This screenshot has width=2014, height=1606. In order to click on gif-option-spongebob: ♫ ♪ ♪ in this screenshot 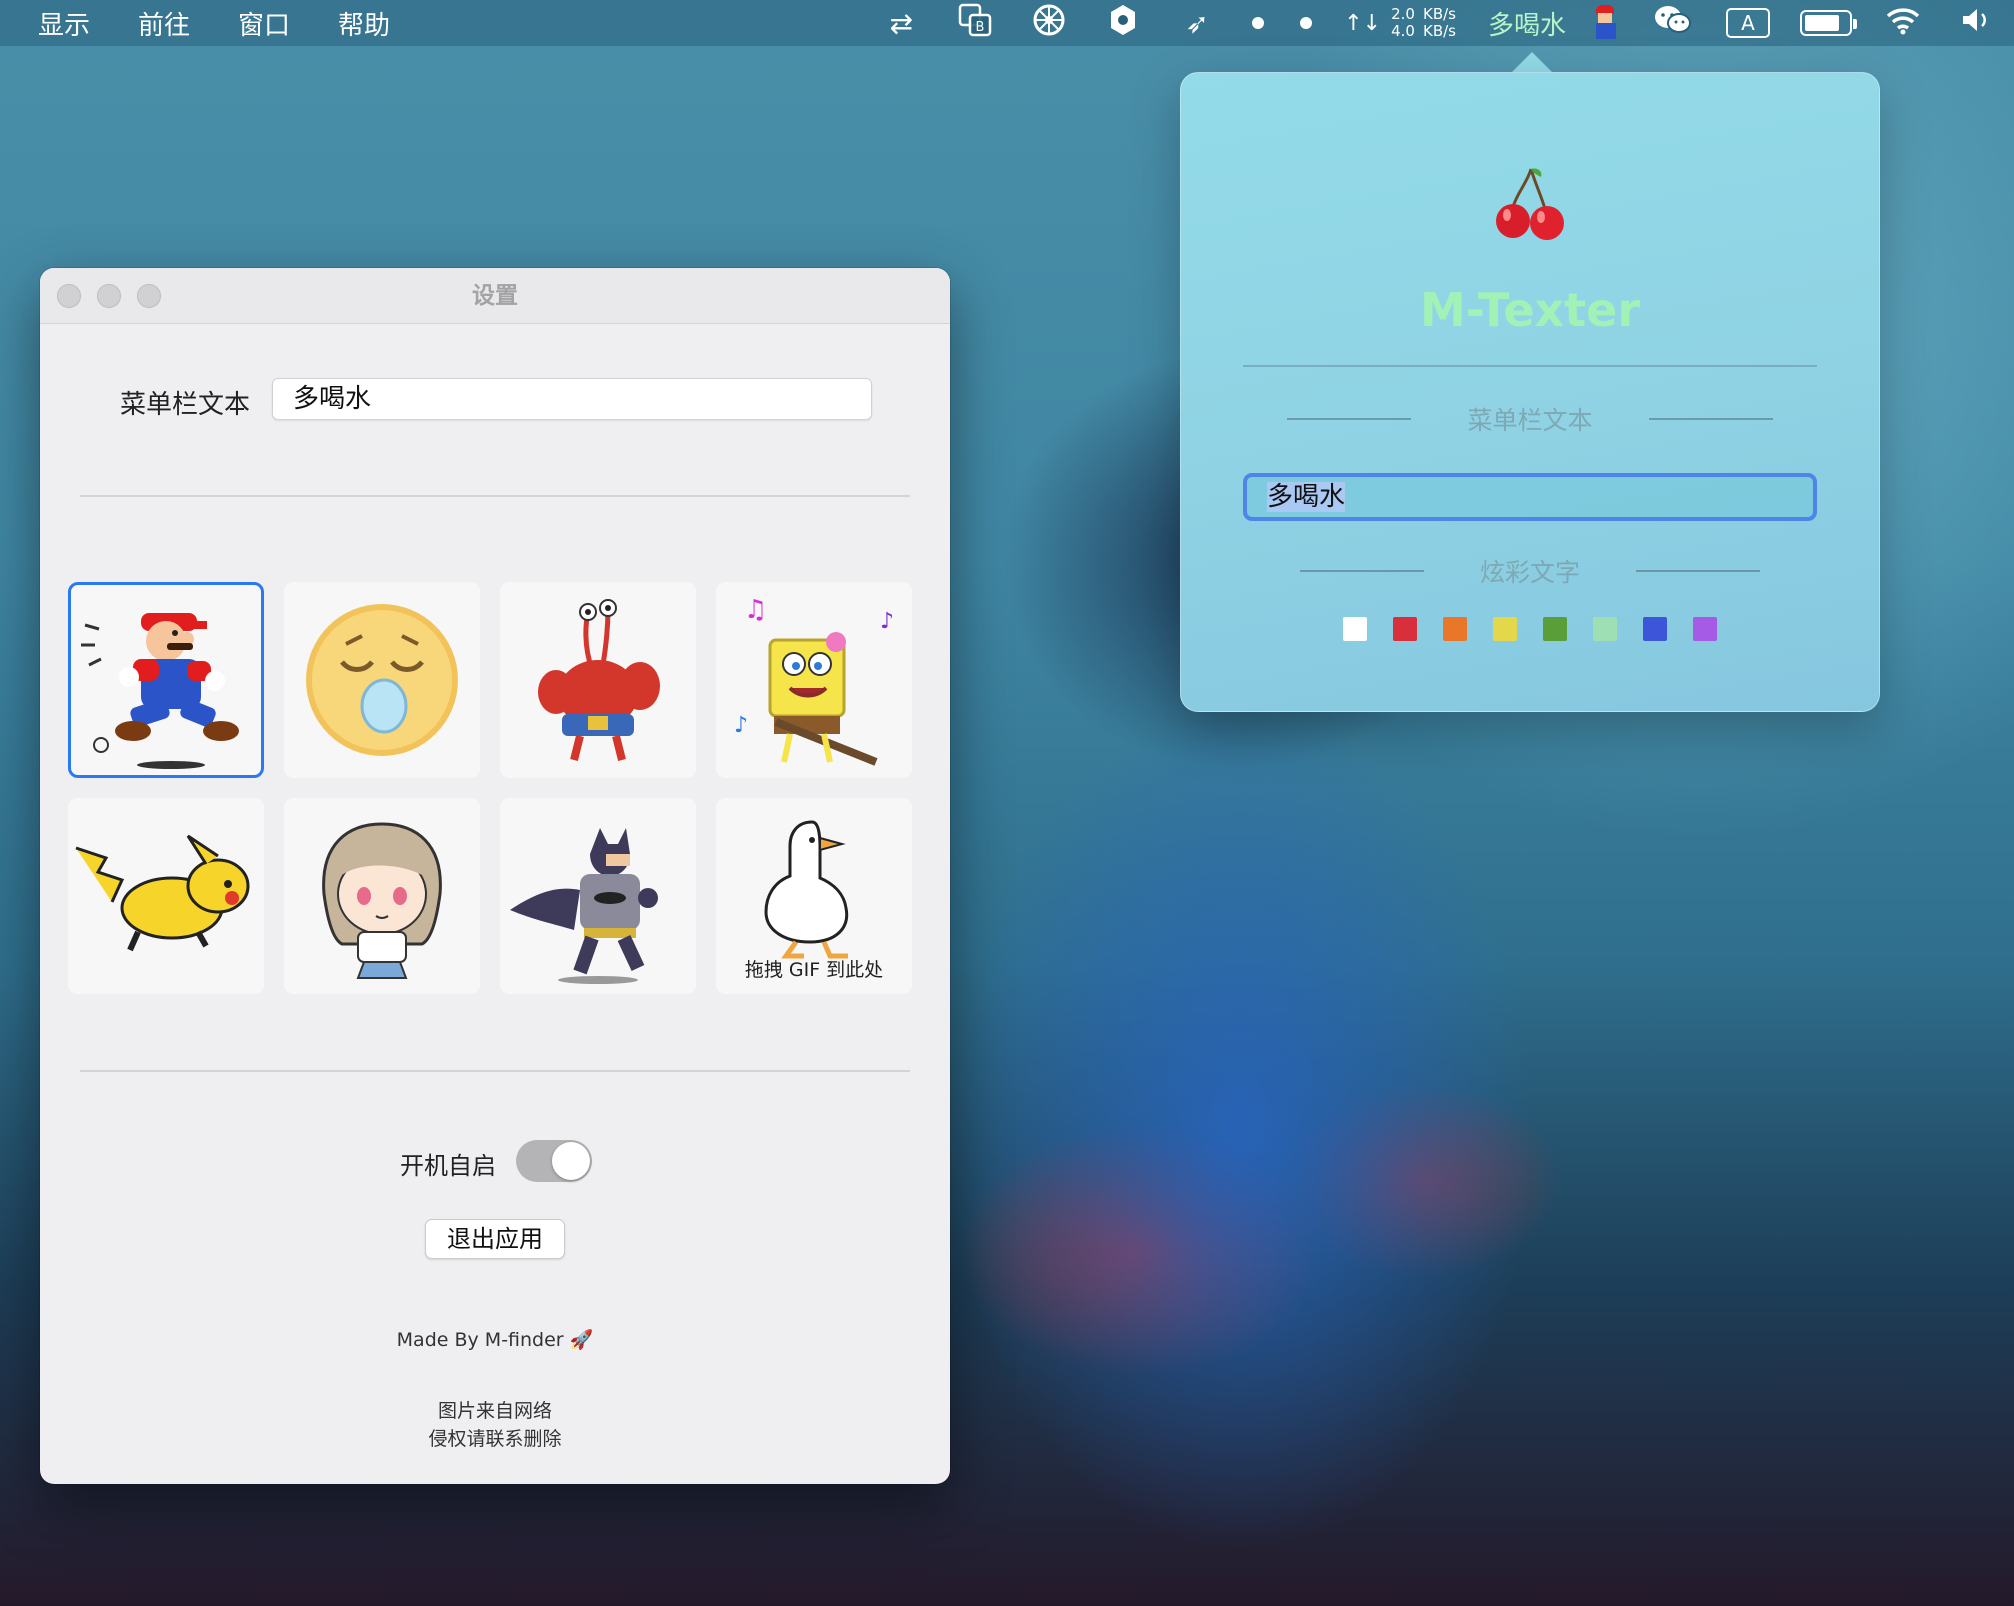, I will do `click(814, 680)`.